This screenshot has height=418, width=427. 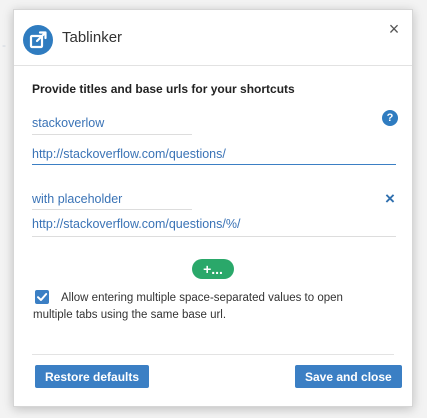 I want to click on tablinker-logo-icon, so click(x=38, y=40).